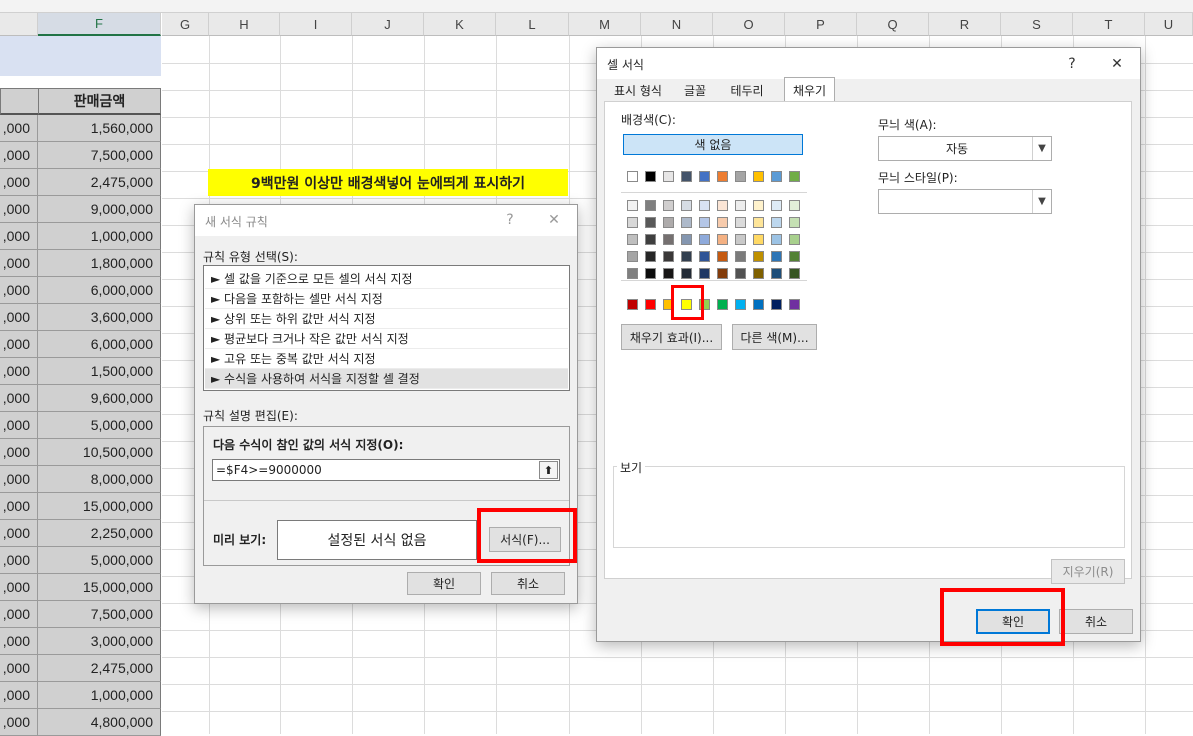  What do you see at coordinates (747, 90) in the screenshot?
I see `tab-border: 테두리` at bounding box center [747, 90].